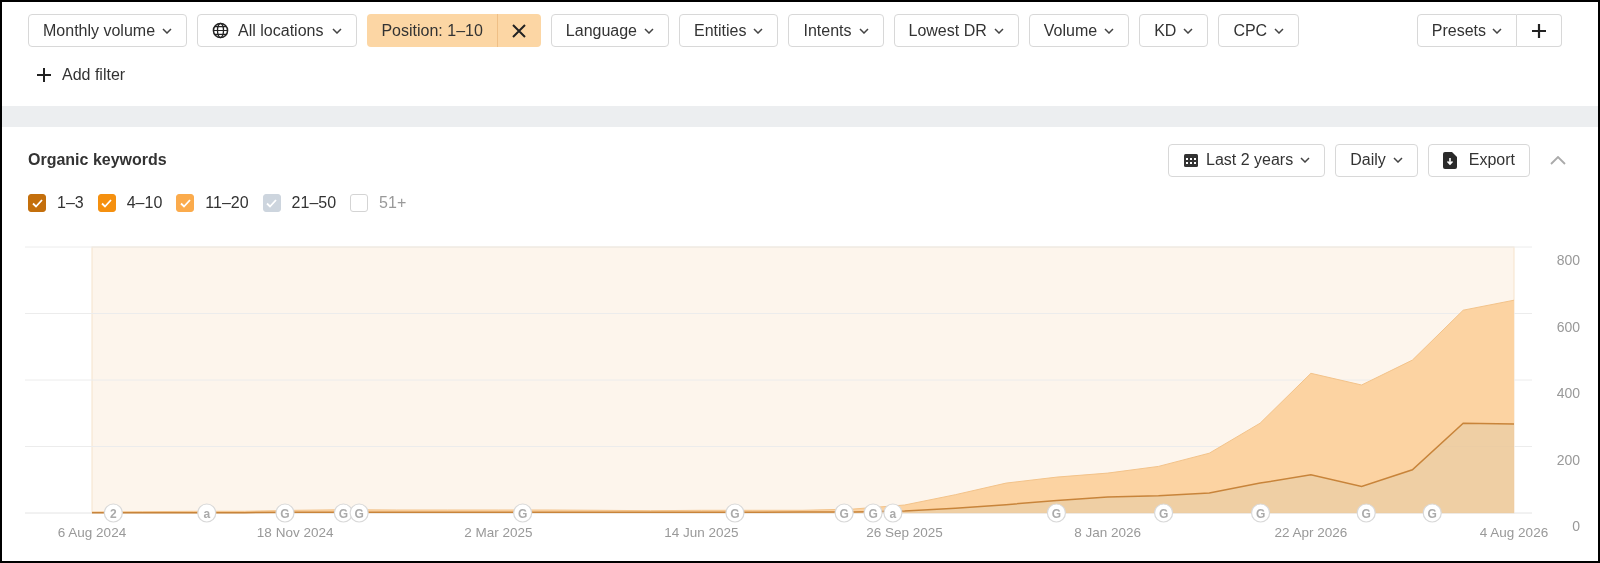 Image resolution: width=1600 pixels, height=563 pixels. What do you see at coordinates (609, 30) in the screenshot?
I see `filter-dropdown: Language` at bounding box center [609, 30].